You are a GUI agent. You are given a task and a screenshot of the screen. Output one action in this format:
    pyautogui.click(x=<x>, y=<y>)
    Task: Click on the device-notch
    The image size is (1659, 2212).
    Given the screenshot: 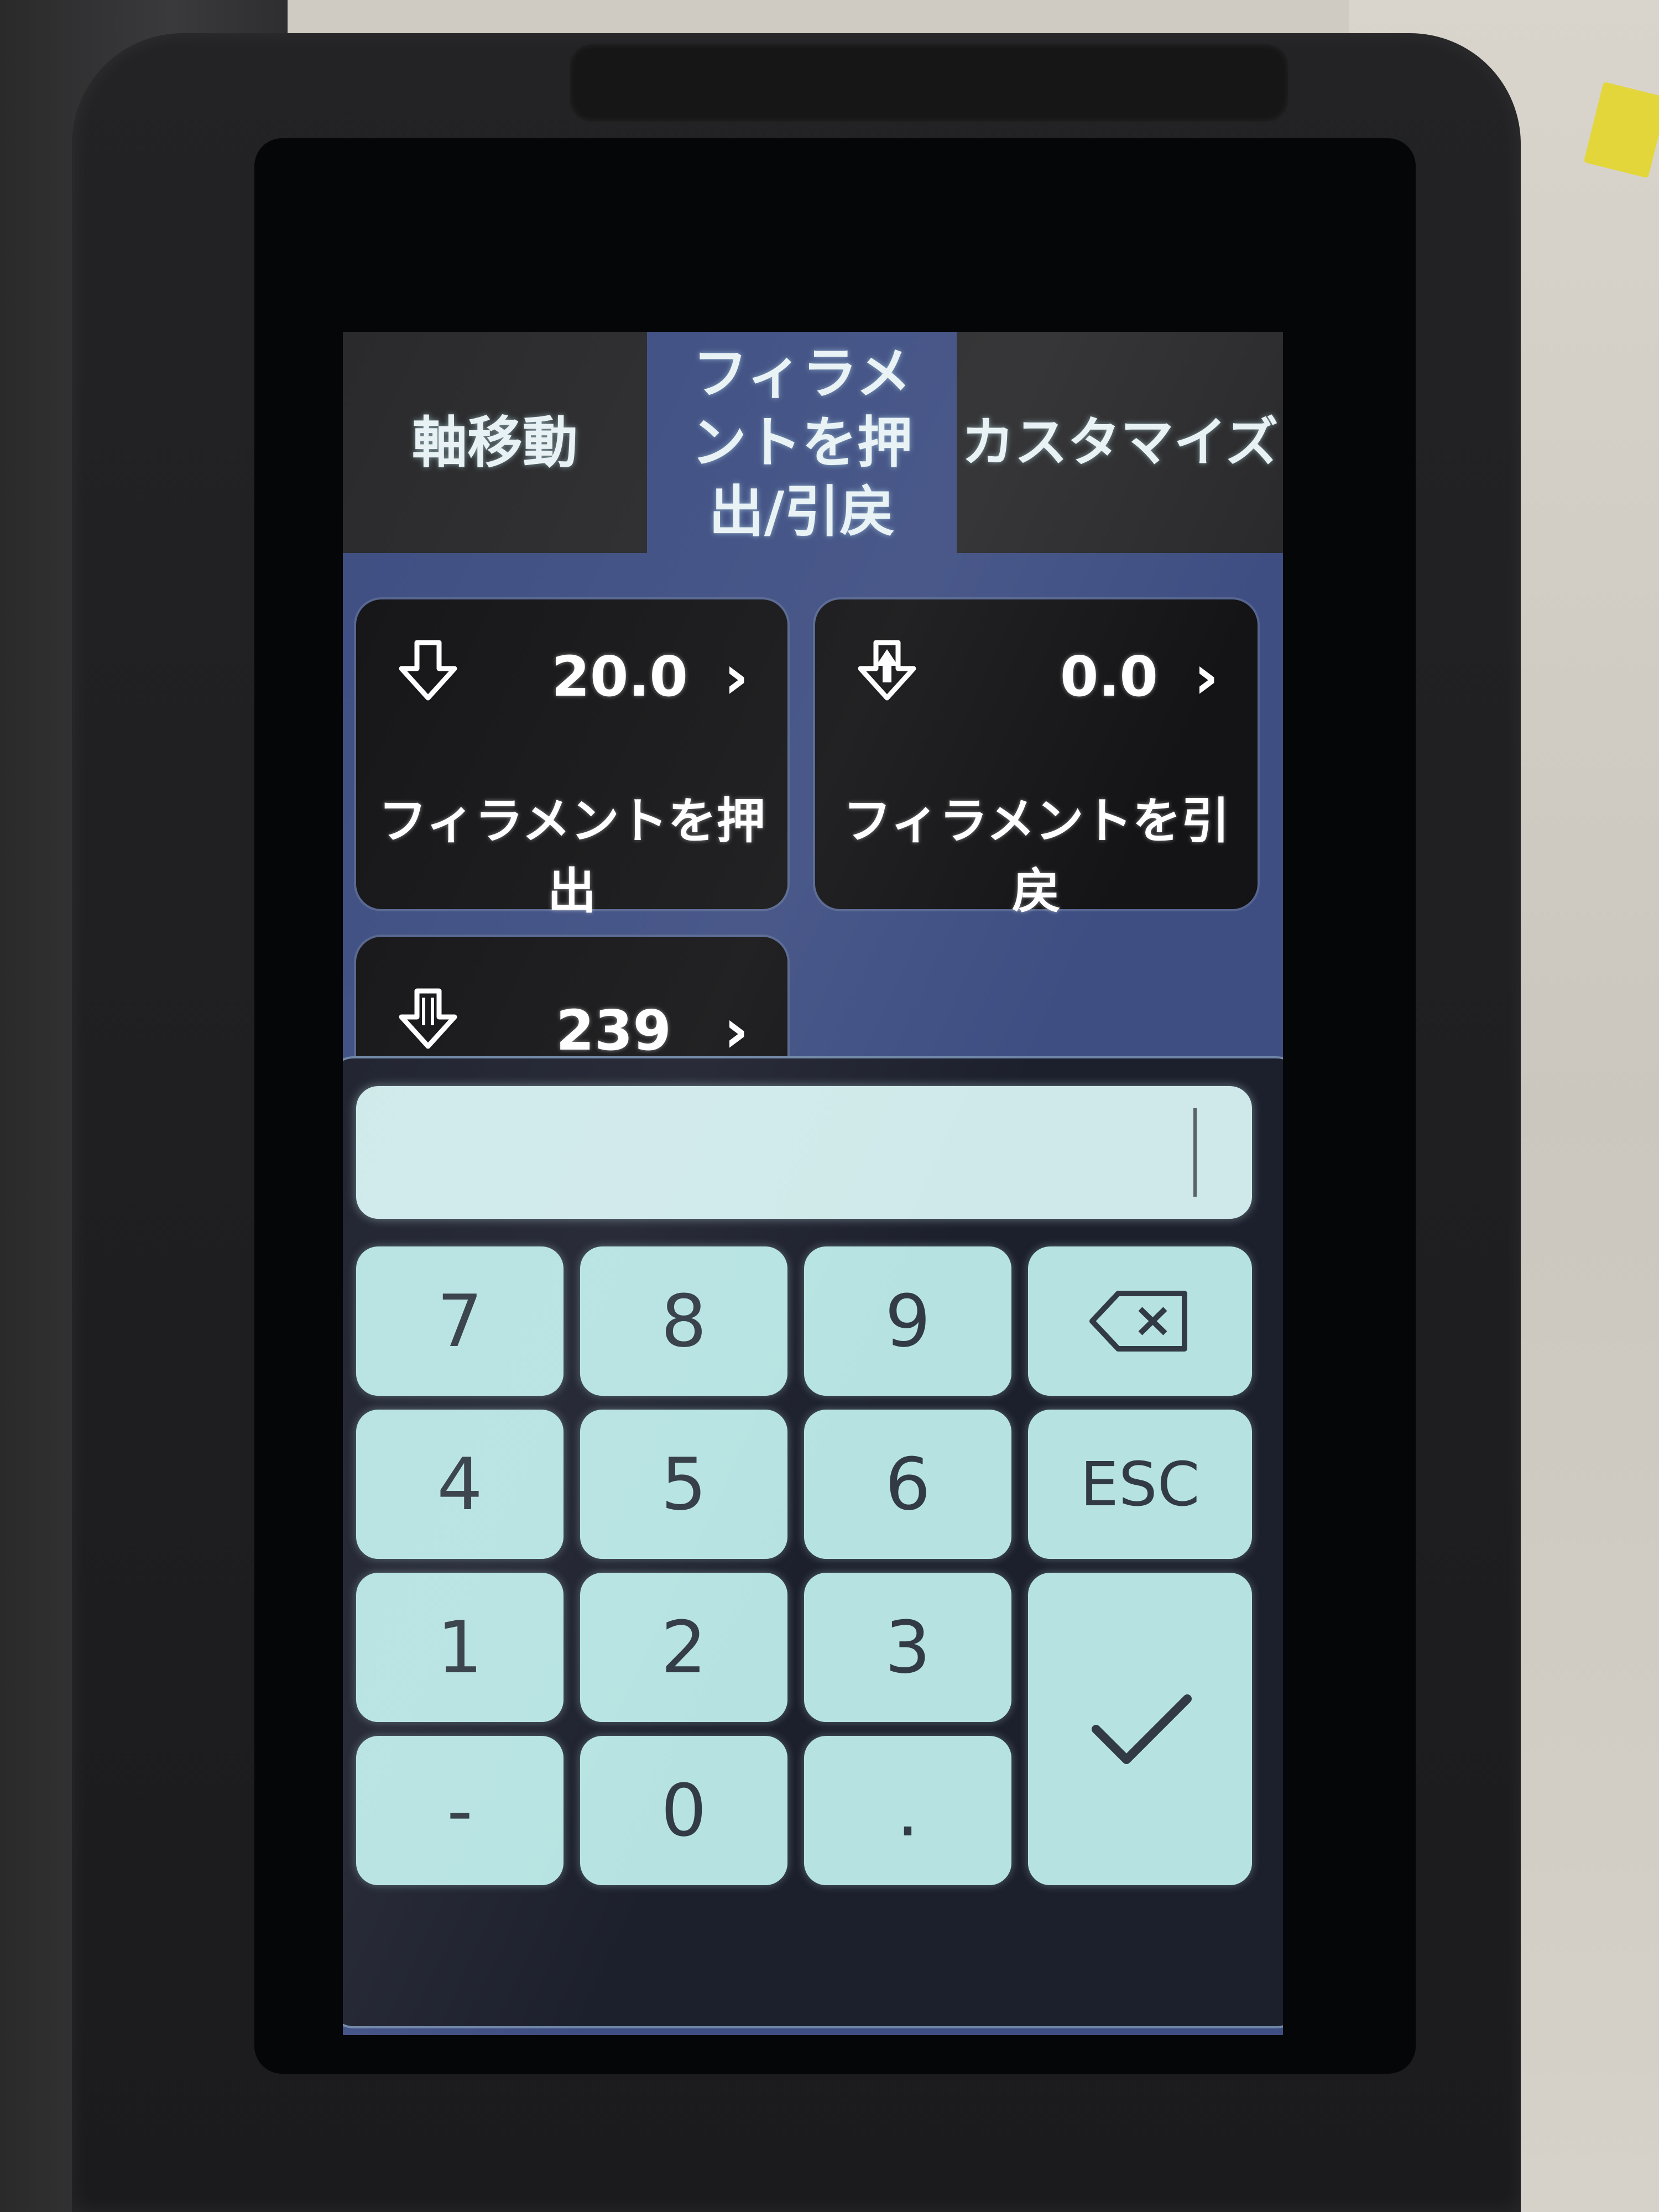 What is the action you would take?
    pyautogui.click(x=929, y=83)
    